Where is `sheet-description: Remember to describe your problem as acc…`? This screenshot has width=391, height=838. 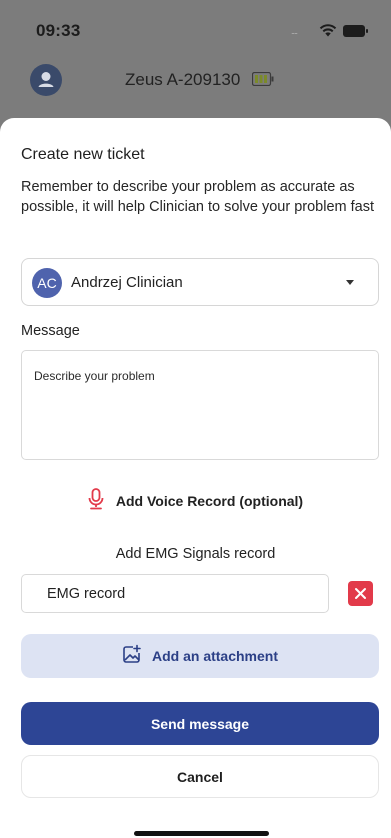 sheet-description: Remember to describe your problem as acc… is located at coordinates (197, 197).